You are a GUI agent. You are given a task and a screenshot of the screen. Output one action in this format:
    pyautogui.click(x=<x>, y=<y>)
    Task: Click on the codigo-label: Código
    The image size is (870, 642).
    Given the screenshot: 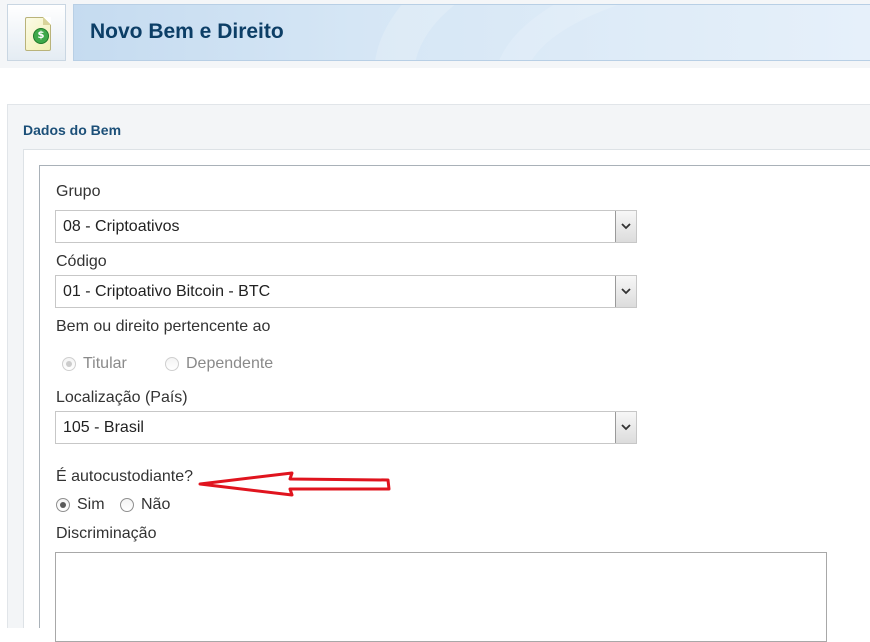 What is the action you would take?
    pyautogui.click(x=81, y=261)
    